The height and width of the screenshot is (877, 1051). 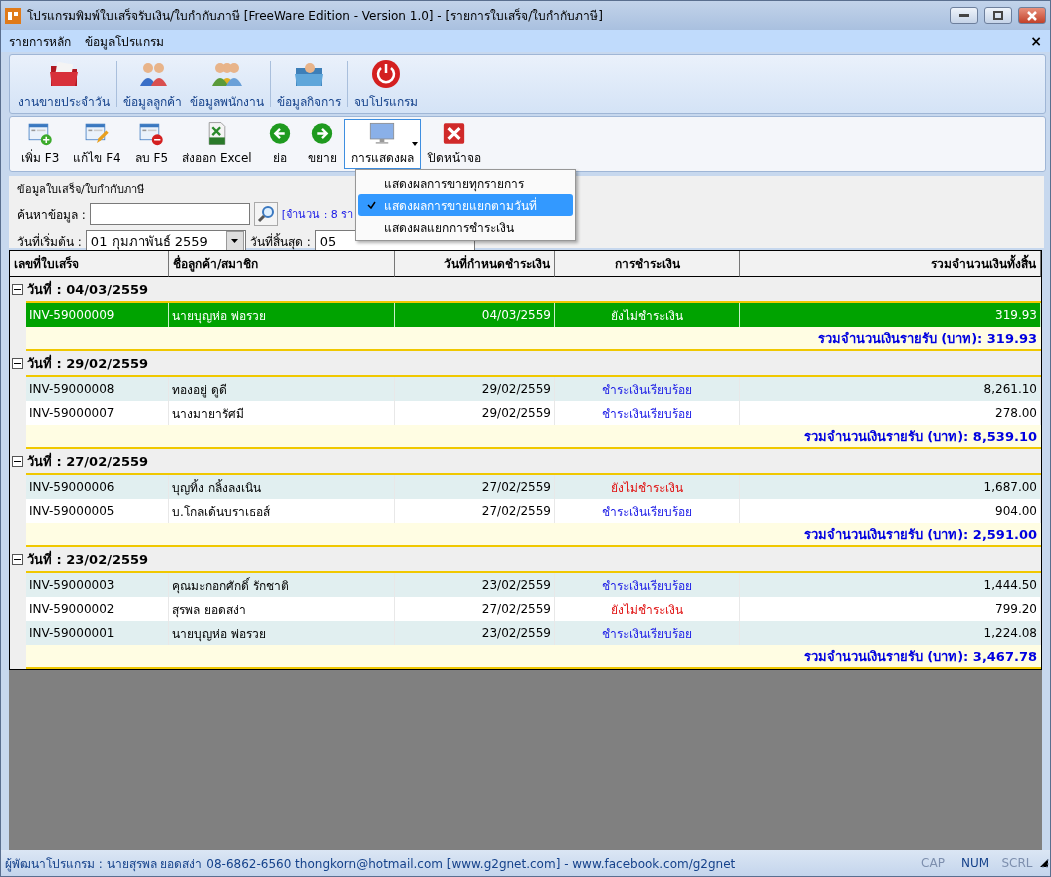 I want to click on group-title: ข้อมูลใบเสร็จ/ใบกำกับภาษี, so click(x=80, y=189).